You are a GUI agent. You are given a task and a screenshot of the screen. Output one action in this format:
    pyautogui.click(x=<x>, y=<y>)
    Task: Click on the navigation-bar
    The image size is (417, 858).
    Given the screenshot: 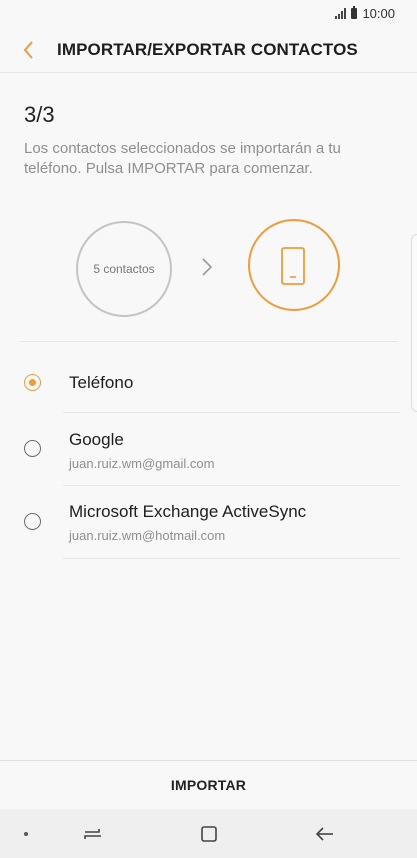 What is the action you would take?
    pyautogui.click(x=208, y=833)
    